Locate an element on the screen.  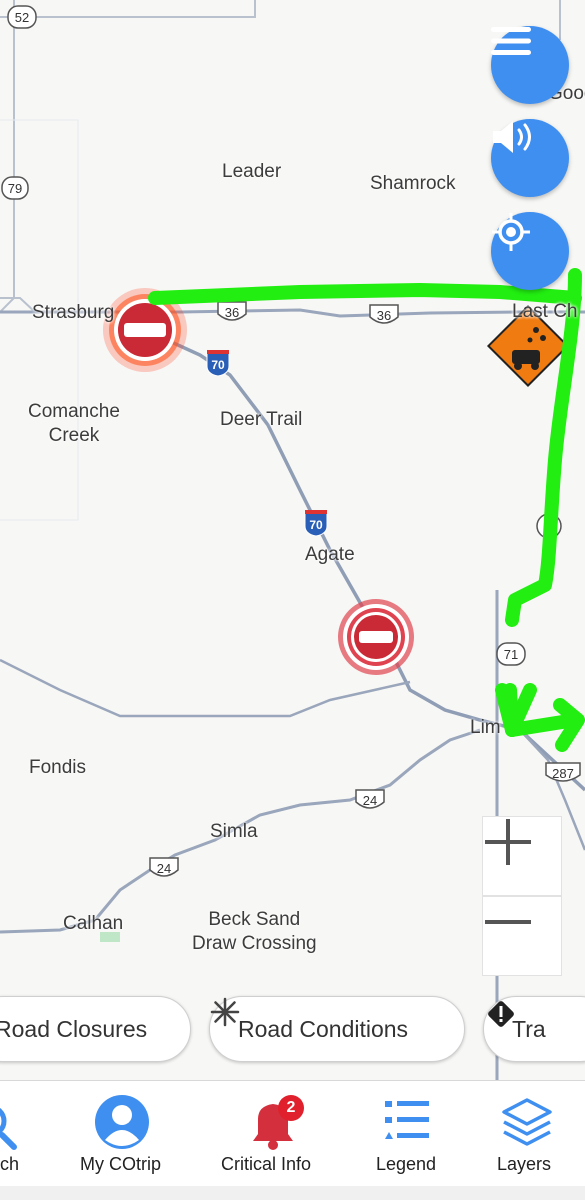
place-label: Lim is located at coordinates (485, 727).